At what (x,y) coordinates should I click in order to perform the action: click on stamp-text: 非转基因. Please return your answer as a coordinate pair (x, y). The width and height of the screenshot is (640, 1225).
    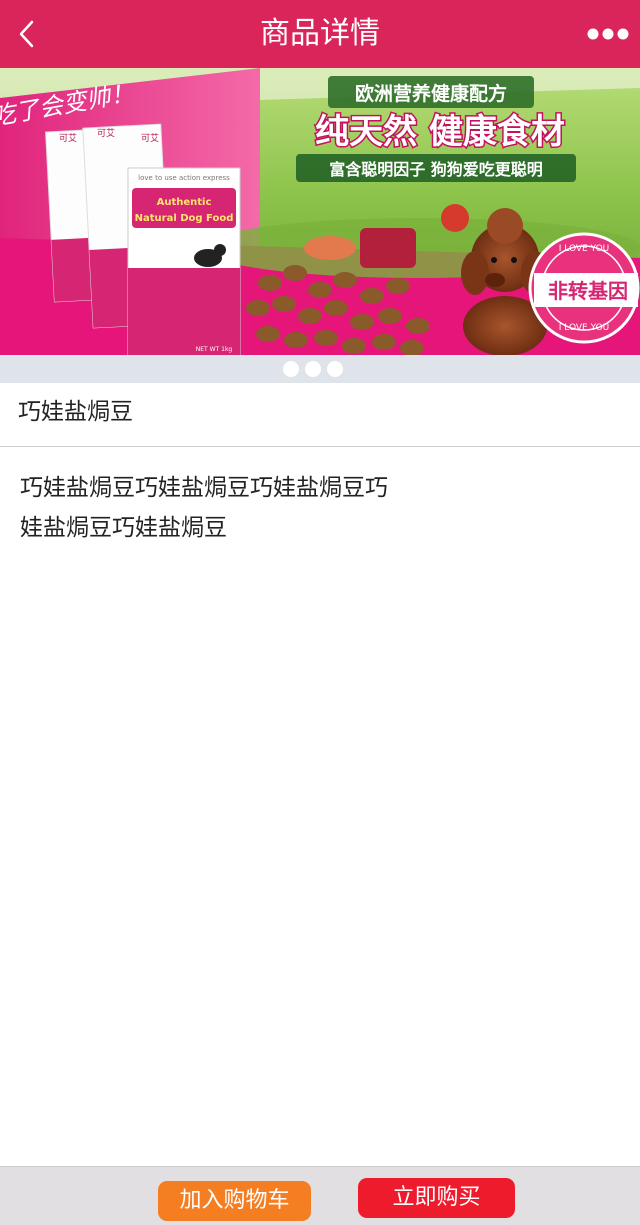
    Looking at the image, I should click on (588, 291).